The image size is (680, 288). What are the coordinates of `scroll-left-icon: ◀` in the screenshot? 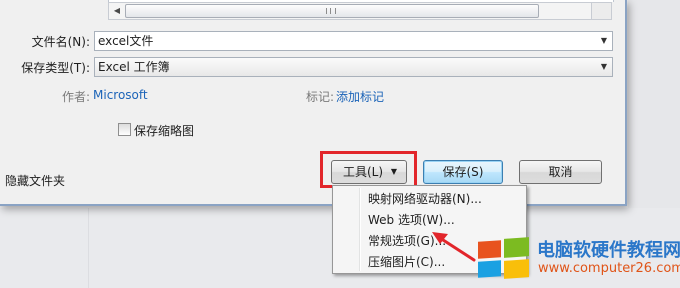 It's located at (117, 11).